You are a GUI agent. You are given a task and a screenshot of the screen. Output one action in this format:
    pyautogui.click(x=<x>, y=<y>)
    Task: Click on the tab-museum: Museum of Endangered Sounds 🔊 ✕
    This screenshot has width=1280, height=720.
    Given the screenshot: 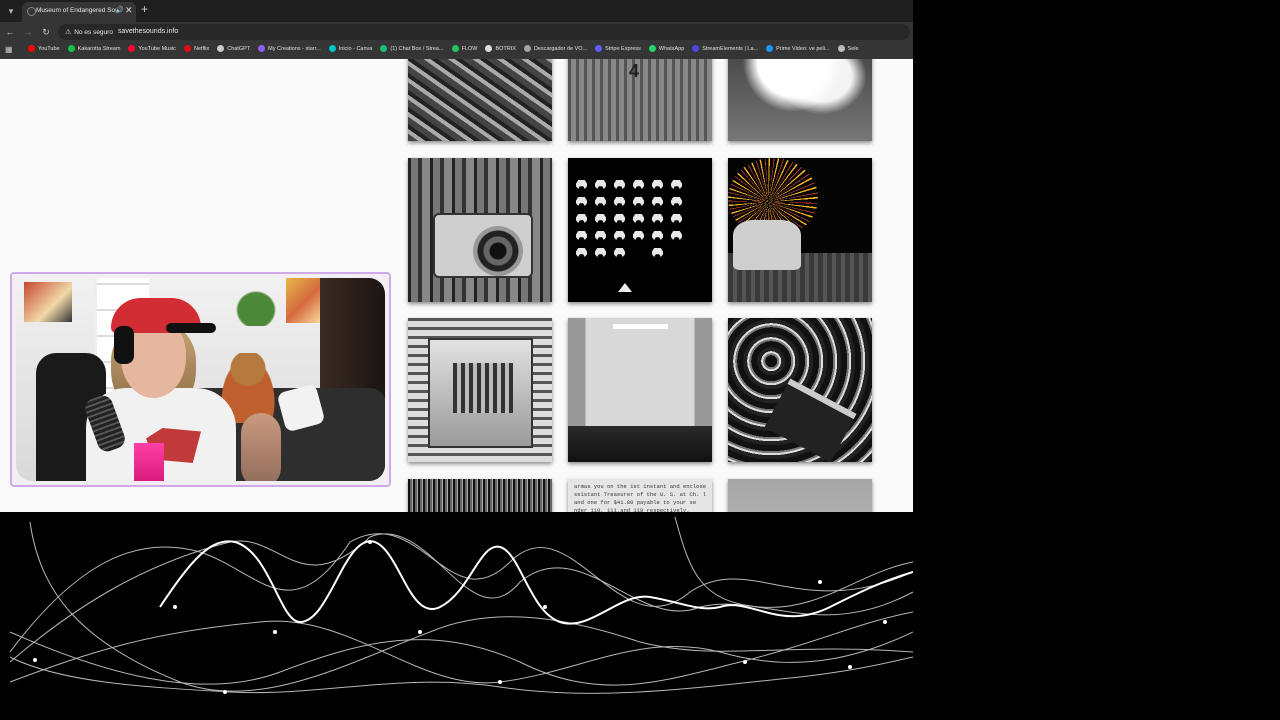 What is the action you would take?
    pyautogui.click(x=79, y=12)
    